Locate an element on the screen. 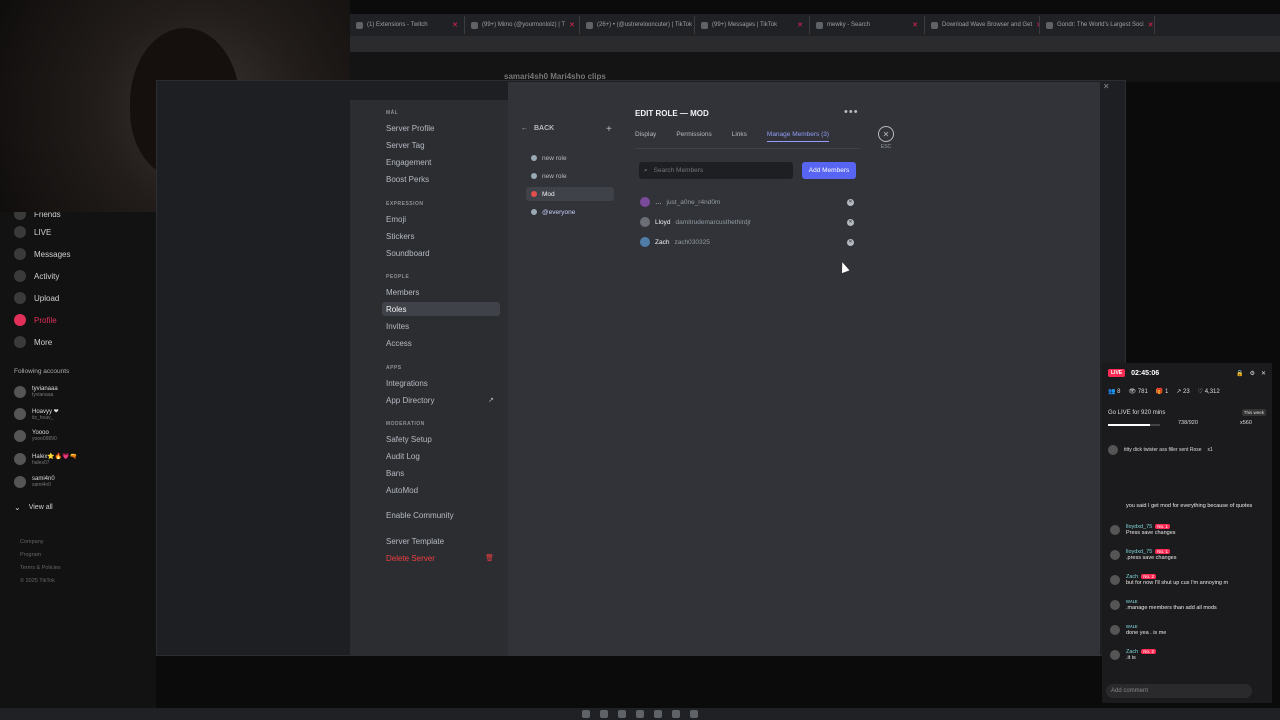 The height and width of the screenshot is (720, 1280). settings-icon: ⚙ is located at coordinates (1252, 373).